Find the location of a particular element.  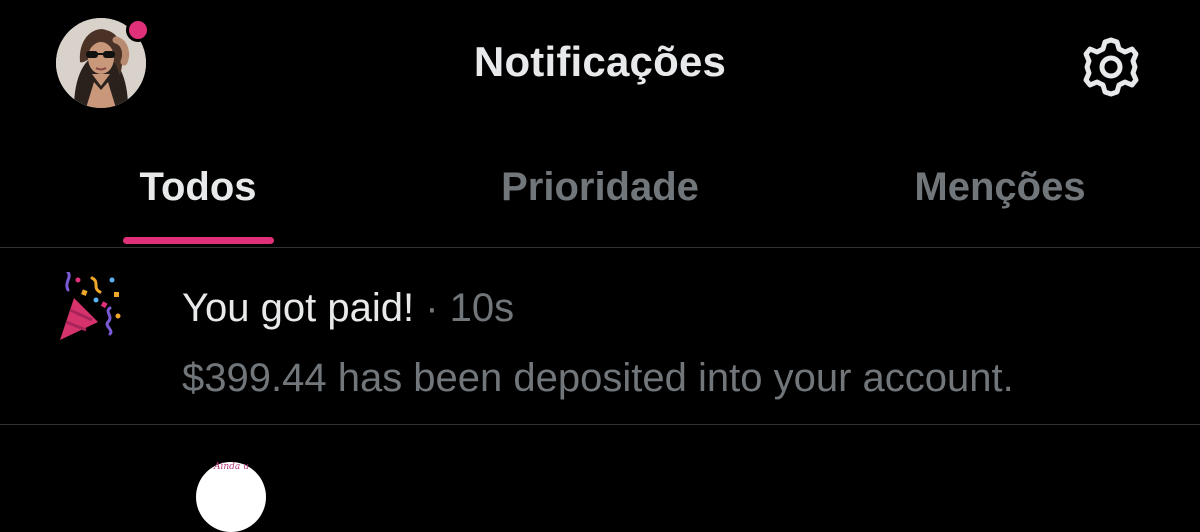

tab-mencoes-label: Menções is located at coordinates (1000, 187).